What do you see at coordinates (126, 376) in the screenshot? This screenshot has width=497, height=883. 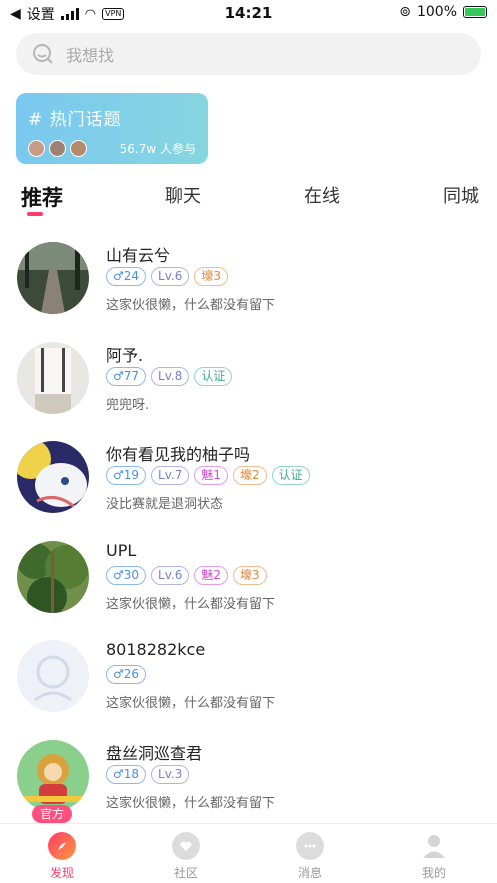 I see `gender-age-tag: ♂77` at bounding box center [126, 376].